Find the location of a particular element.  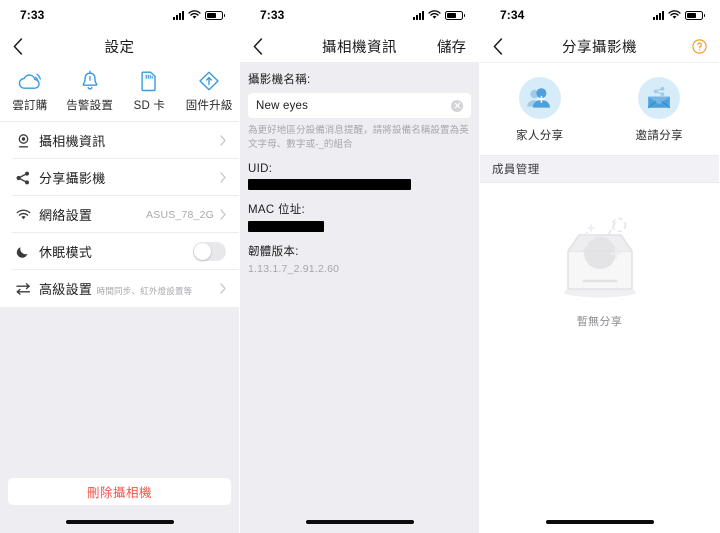

page-title: 分享攝影機 is located at coordinates (599, 47).